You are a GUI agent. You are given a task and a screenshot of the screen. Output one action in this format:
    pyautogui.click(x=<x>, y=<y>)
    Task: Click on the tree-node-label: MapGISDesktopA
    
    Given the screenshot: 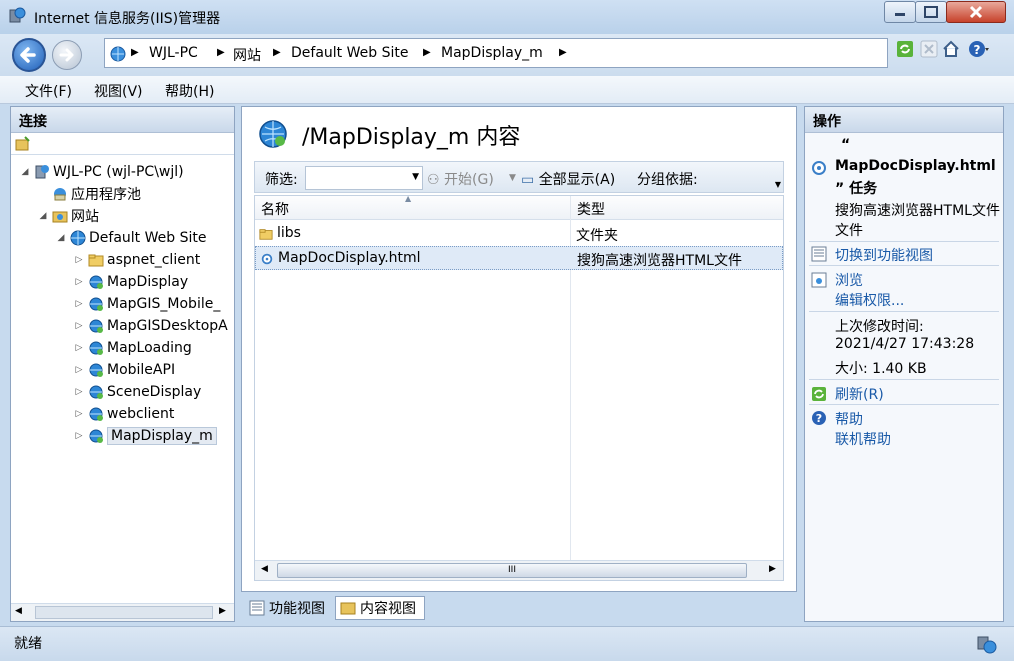 What is the action you would take?
    pyautogui.click(x=167, y=326)
    